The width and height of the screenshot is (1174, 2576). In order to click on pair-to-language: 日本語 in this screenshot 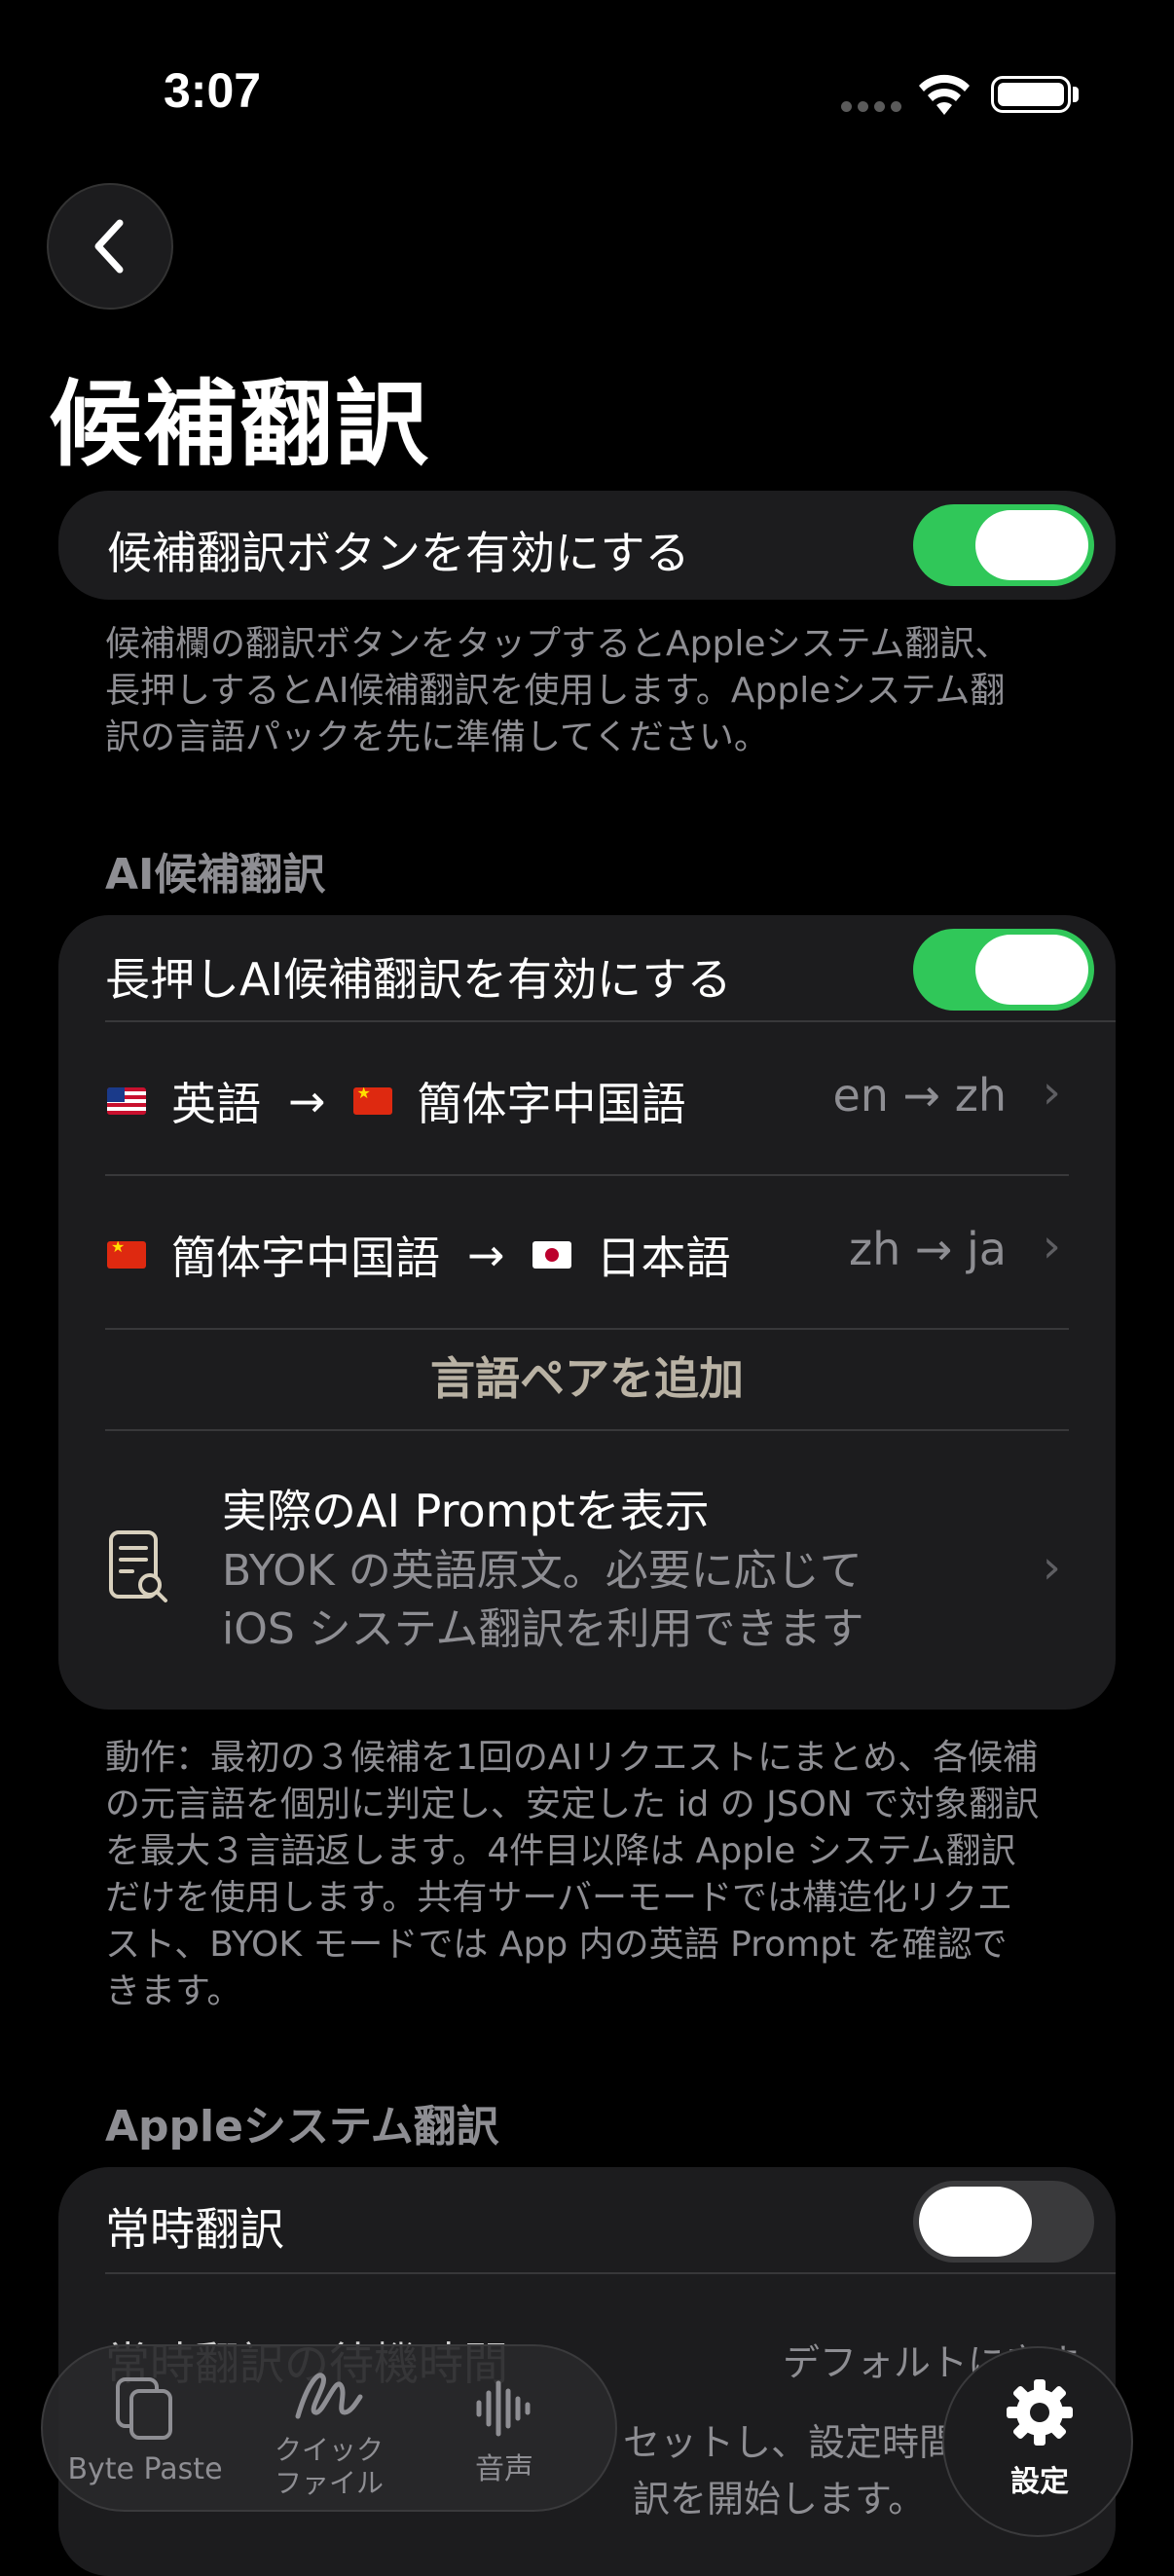, I will do `click(663, 1258)`.